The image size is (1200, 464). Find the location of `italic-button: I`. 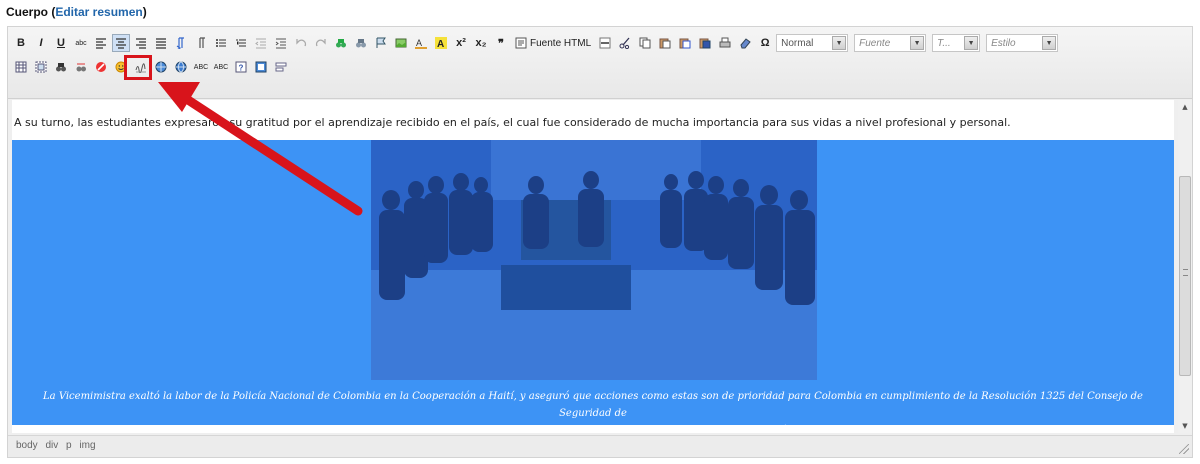

italic-button: I is located at coordinates (41, 43).